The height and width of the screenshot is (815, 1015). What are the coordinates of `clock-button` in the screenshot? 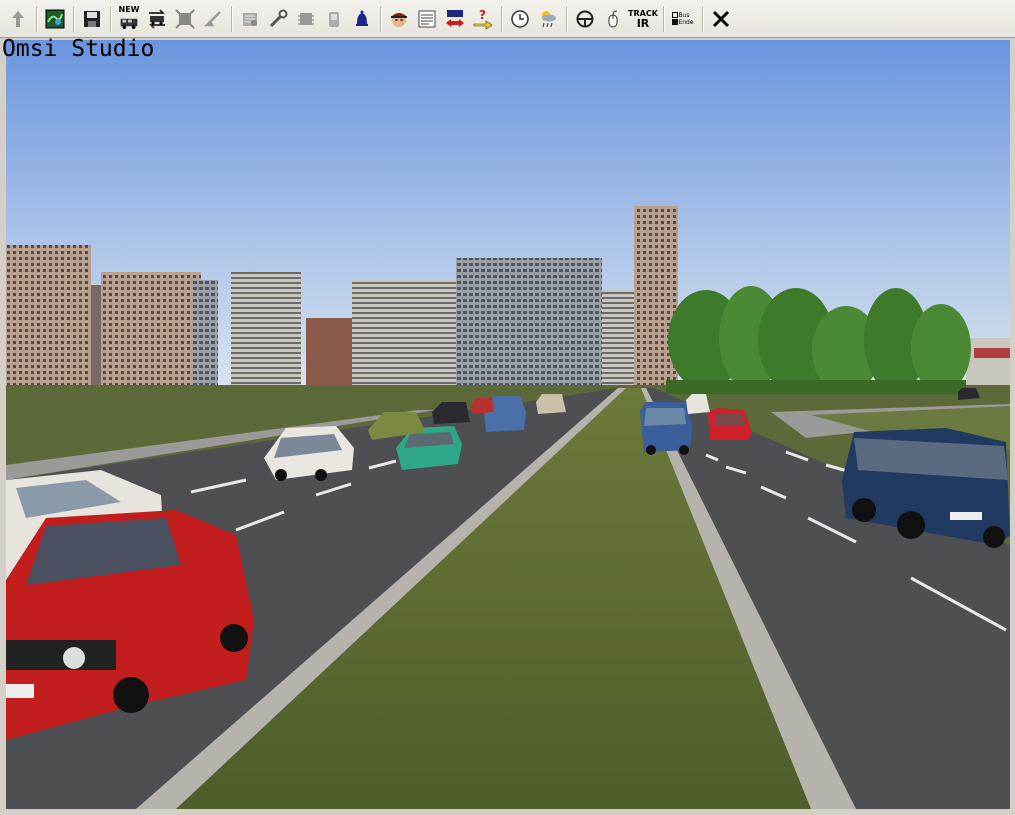 It's located at (520, 19).